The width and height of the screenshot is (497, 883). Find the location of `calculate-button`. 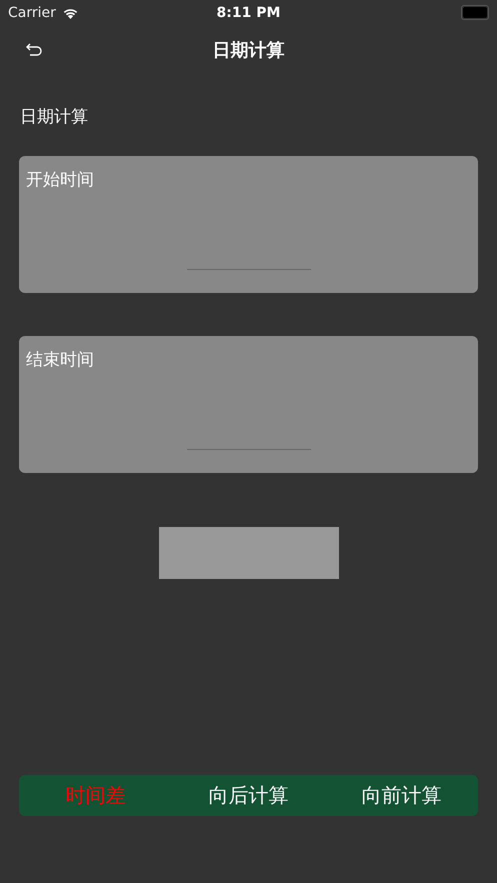

calculate-button is located at coordinates (248, 553).